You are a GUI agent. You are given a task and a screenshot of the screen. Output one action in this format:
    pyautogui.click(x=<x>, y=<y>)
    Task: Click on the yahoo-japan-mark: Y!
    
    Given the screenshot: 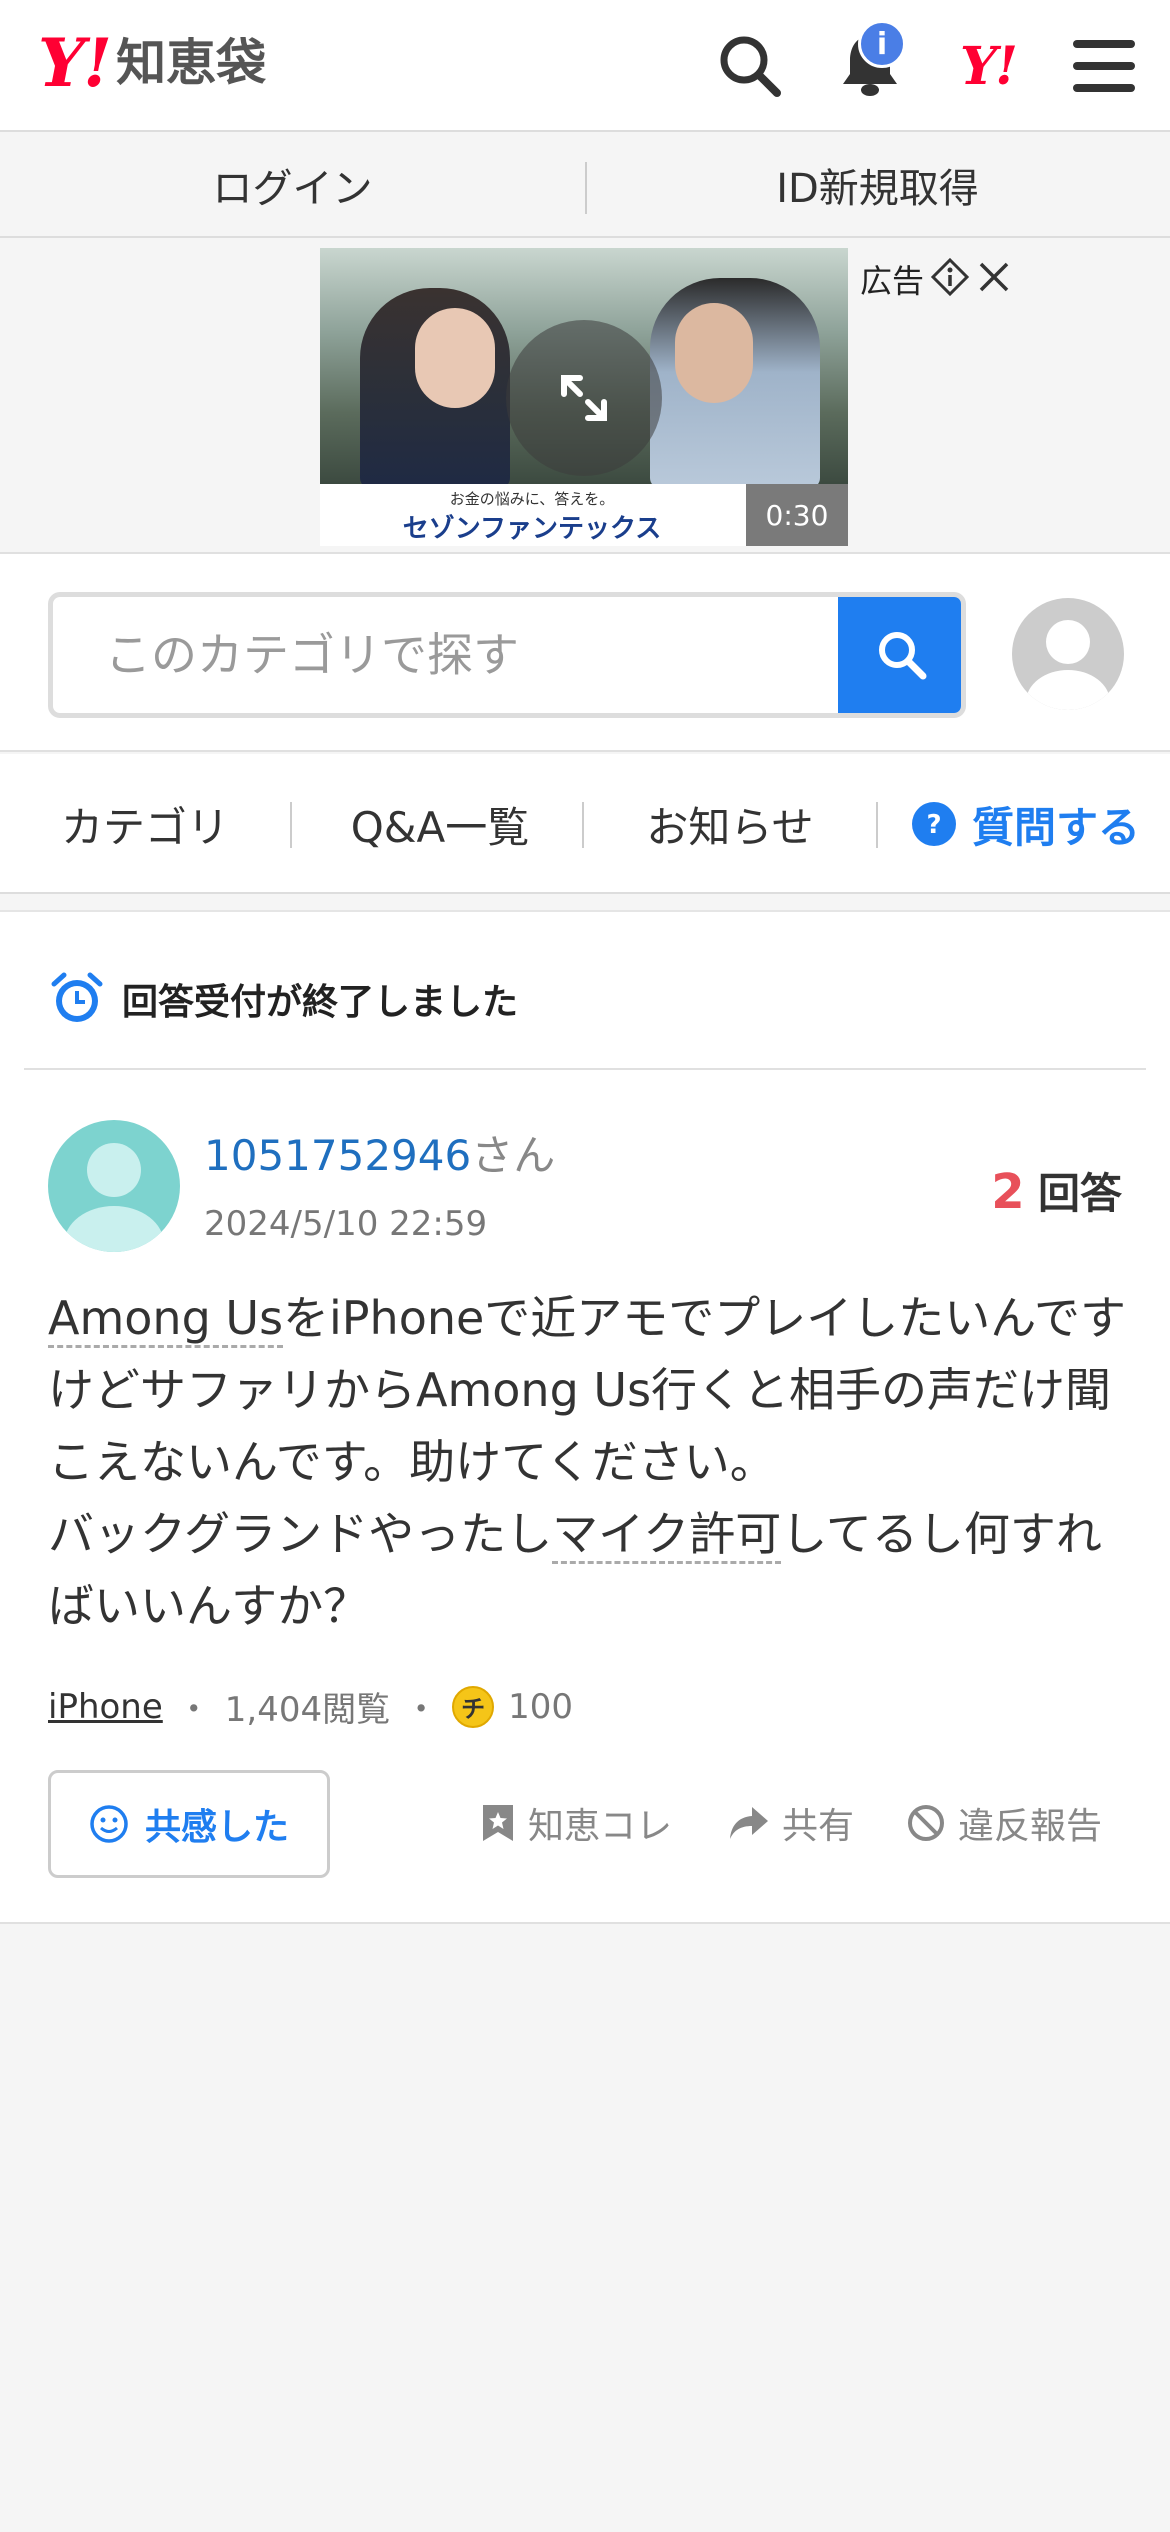 What is the action you would take?
    pyautogui.click(x=989, y=66)
    